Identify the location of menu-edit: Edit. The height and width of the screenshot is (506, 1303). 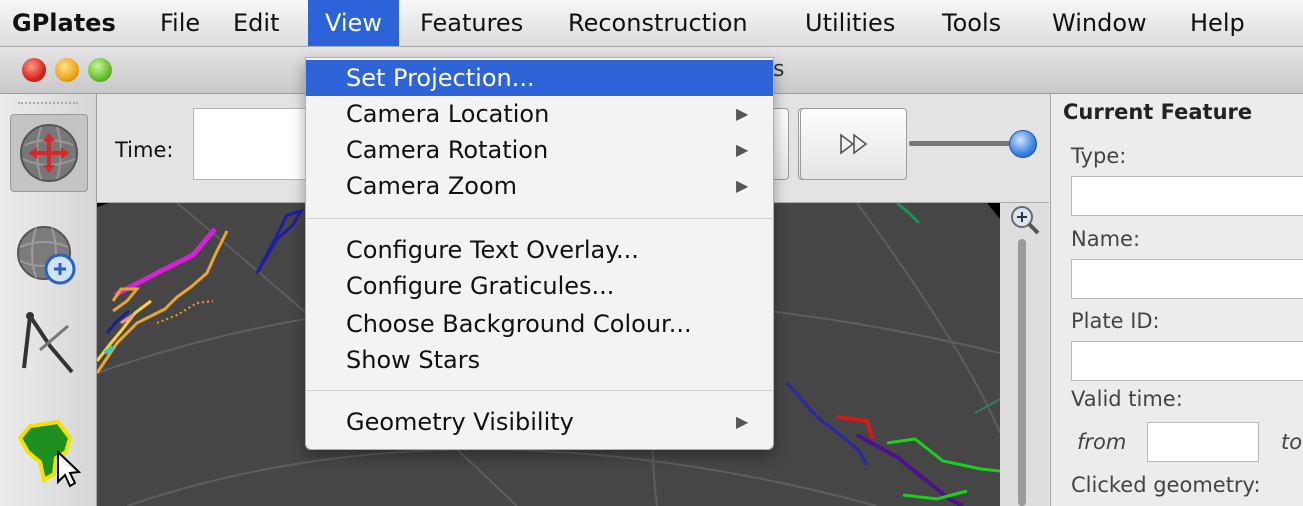
(256, 23).